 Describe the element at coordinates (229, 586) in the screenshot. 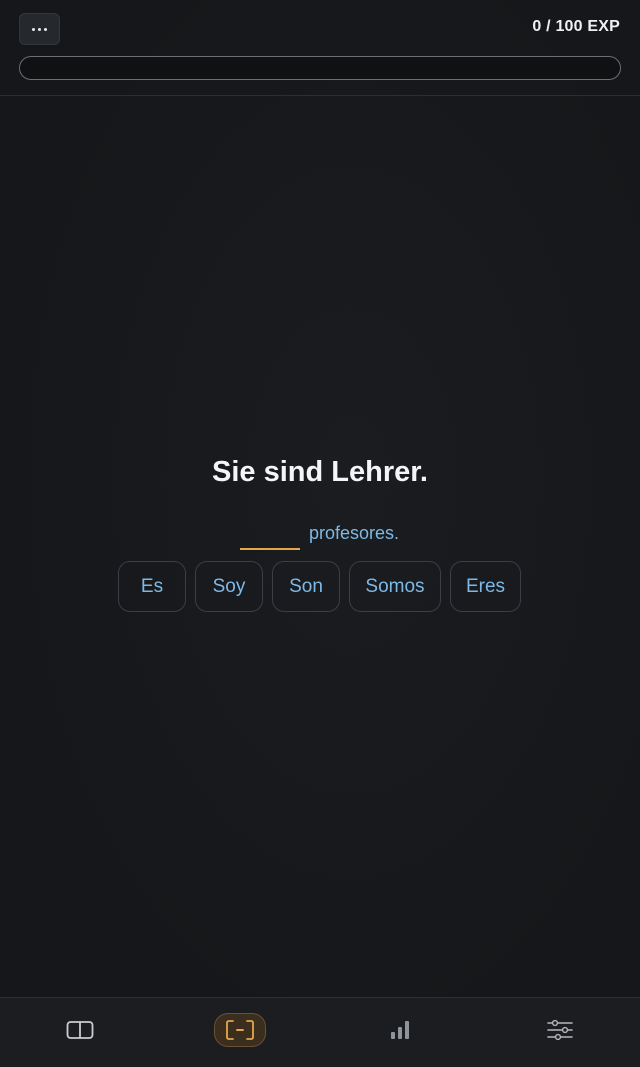

I see `option-button: Soy` at that location.